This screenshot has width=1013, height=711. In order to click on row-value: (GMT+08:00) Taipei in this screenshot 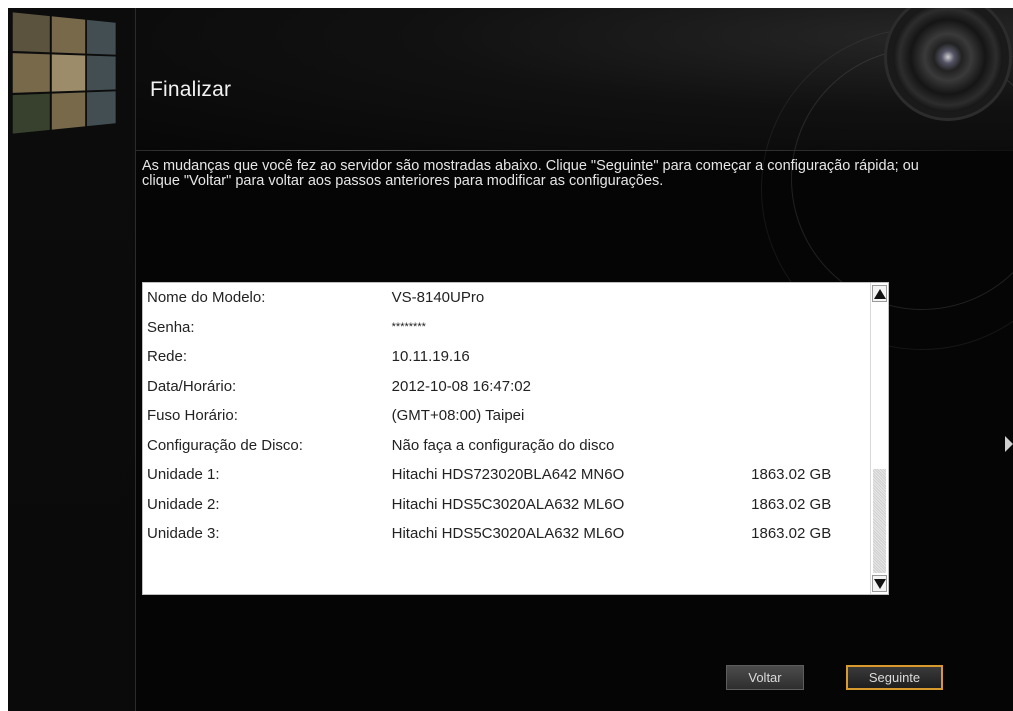, I will do `click(458, 416)`.